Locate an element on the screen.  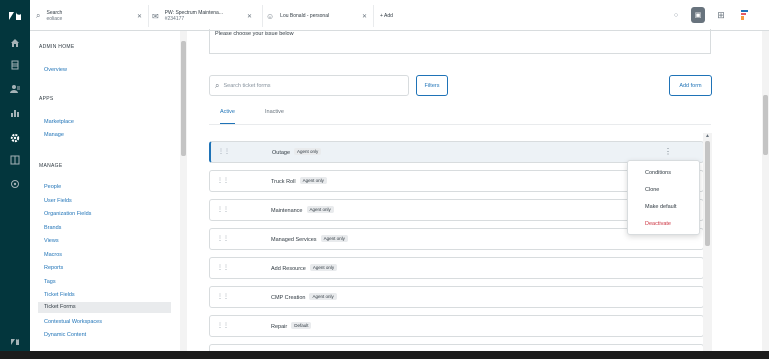
app-sidebar-icon is located at coordinates (15, 160).